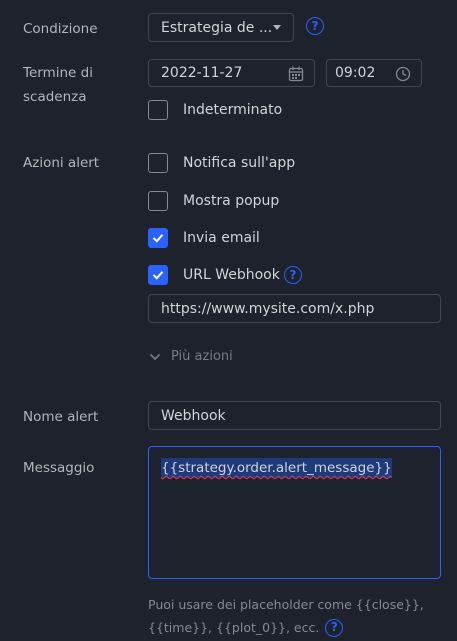 The image size is (457, 641). Describe the element at coordinates (60, 29) in the screenshot. I see `condition-label: Condizione` at that location.